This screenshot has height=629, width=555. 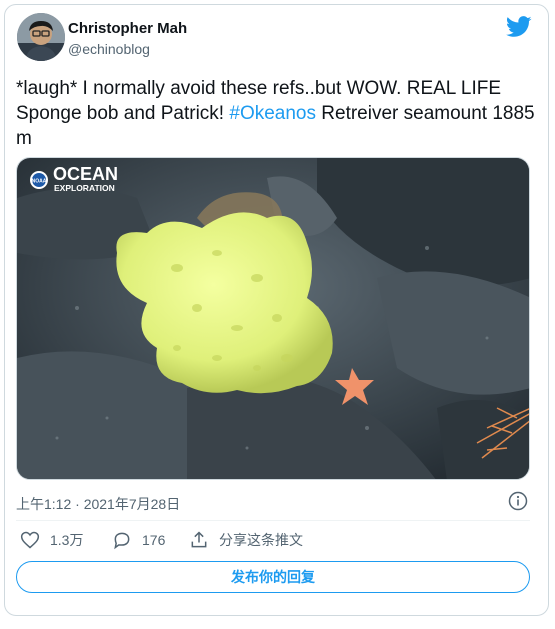 What do you see at coordinates (30, 540) in the screenshot?
I see `heart-icon` at bounding box center [30, 540].